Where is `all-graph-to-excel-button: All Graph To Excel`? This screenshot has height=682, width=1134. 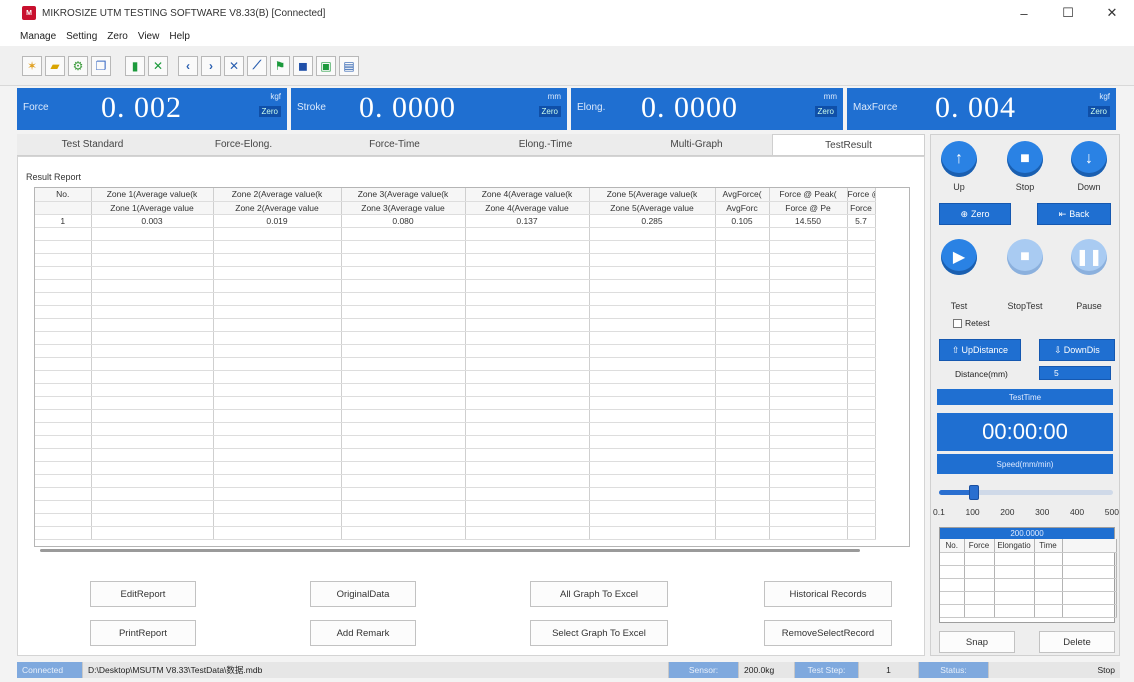
all-graph-to-excel-button: All Graph To Excel is located at coordinates (599, 594).